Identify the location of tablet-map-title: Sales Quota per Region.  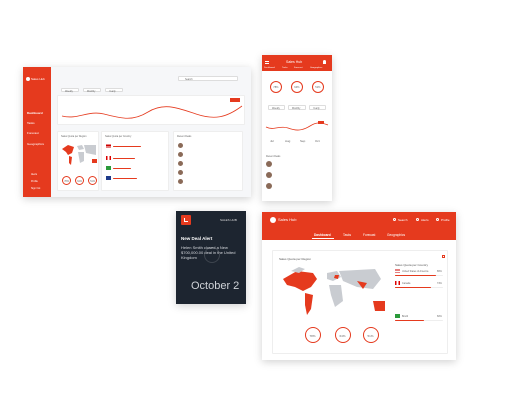
(295, 259).